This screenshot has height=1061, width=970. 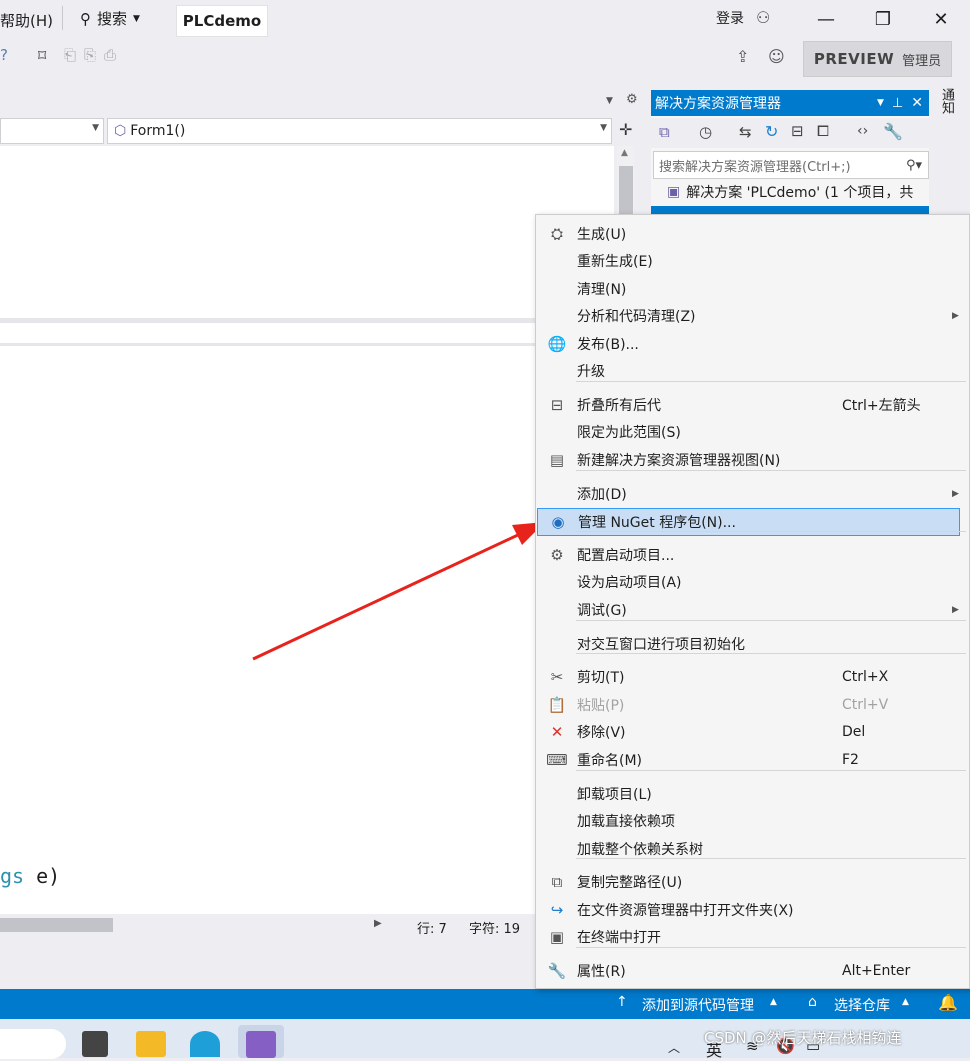 I want to click on context-menu-item-label: 调试(G), so click(x=602, y=611).